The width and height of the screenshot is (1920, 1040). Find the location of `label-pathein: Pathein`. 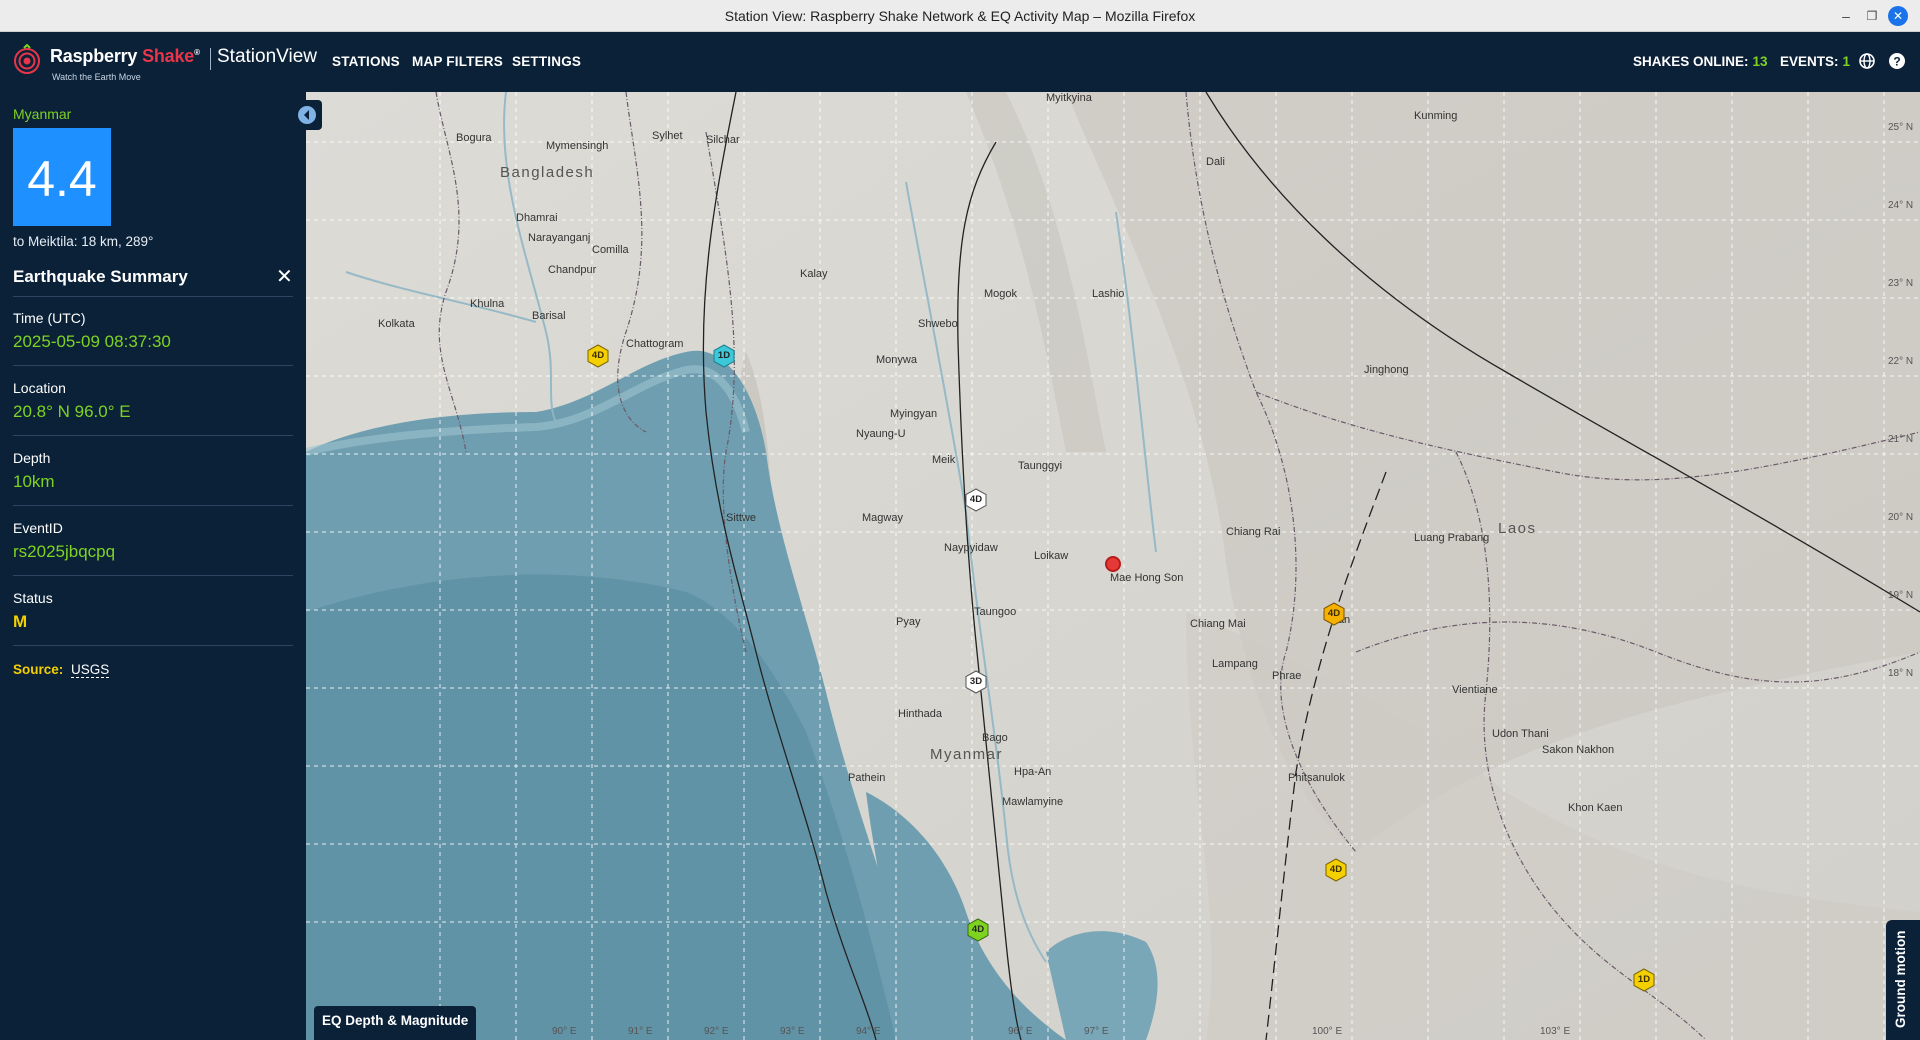

label-pathein: Pathein is located at coordinates (867, 778).